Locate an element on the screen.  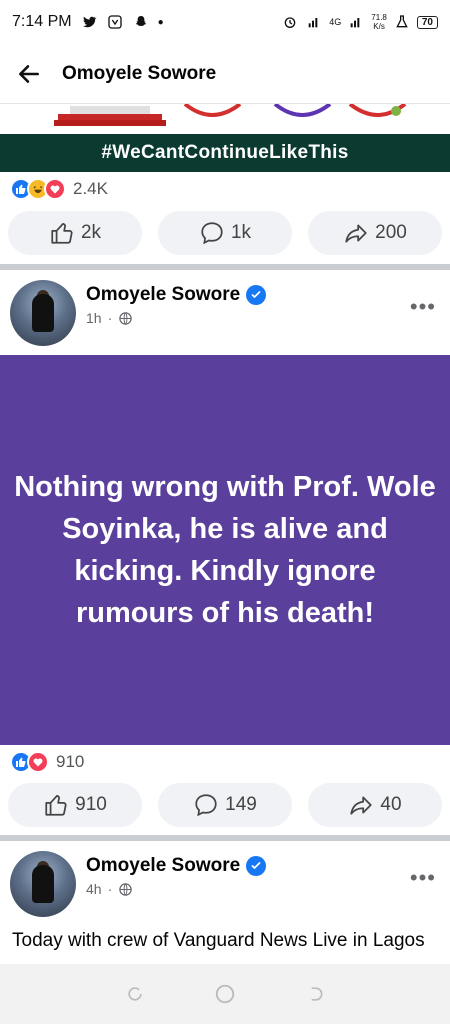
post-header: Omoyele Sowore 4h · ••• is located at coordinates (225, 886).